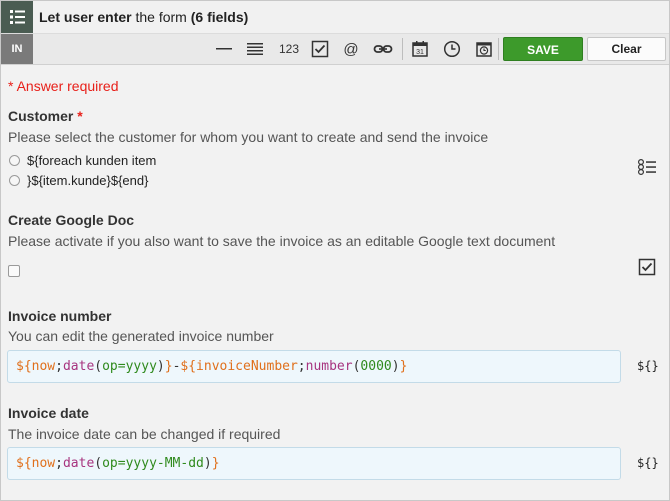 This screenshot has width=670, height=501. Describe the element at coordinates (376, 366) in the screenshot. I see `expr-token: 0000` at that location.